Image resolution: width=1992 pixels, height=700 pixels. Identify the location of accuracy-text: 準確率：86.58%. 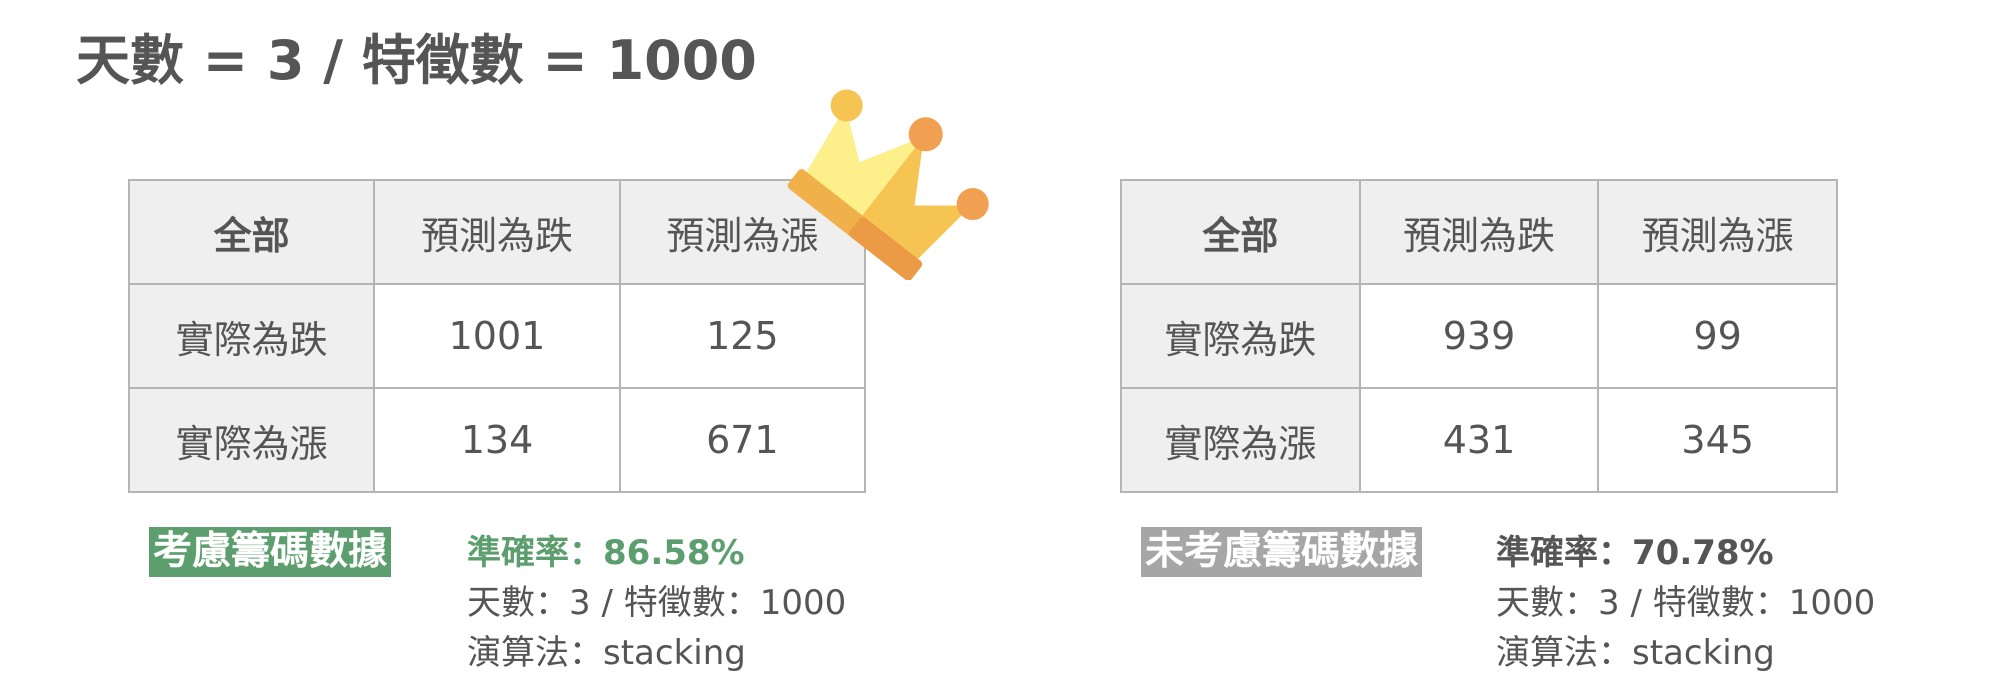
(606, 553).